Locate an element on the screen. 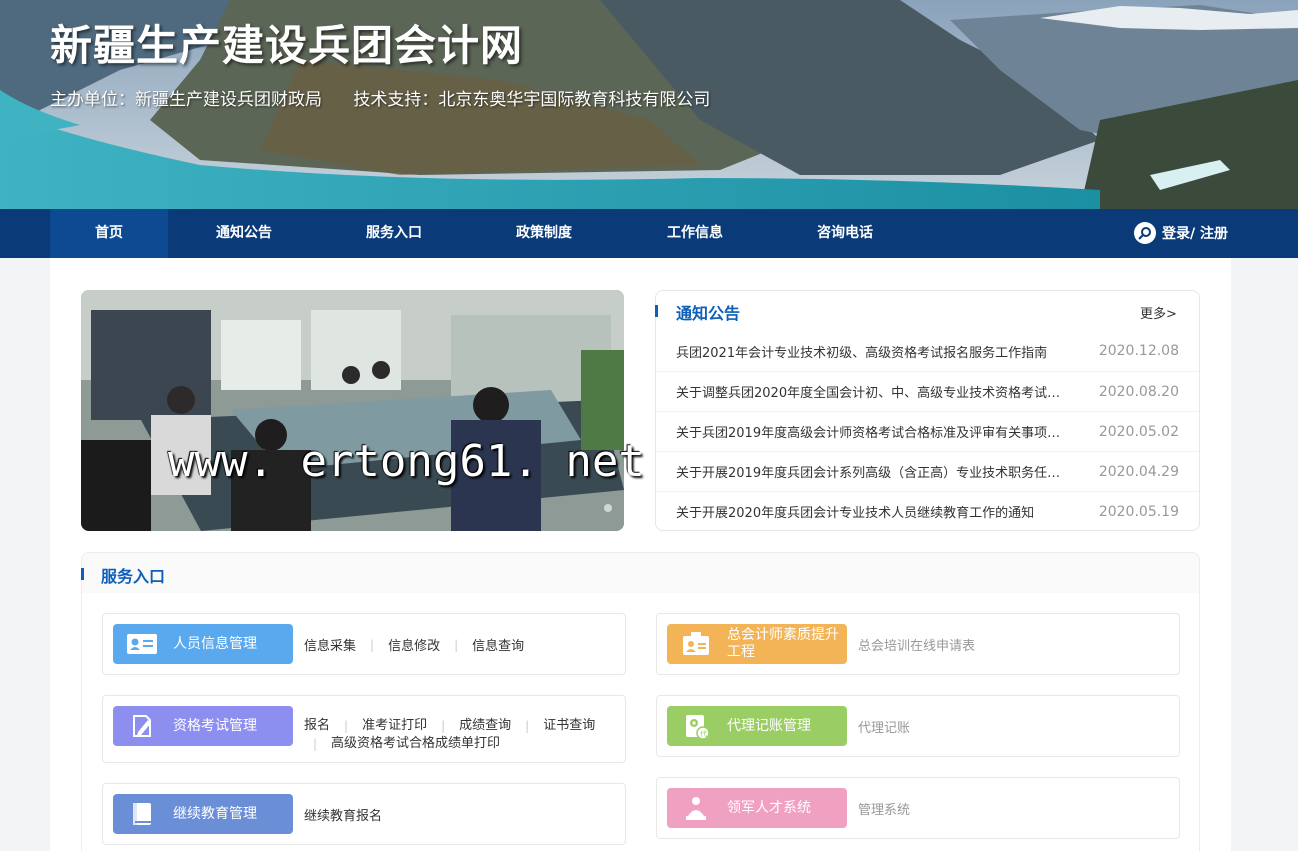 This screenshot has height=851, width=1298. gear-doc-icon: 代 is located at coordinates (696, 726).